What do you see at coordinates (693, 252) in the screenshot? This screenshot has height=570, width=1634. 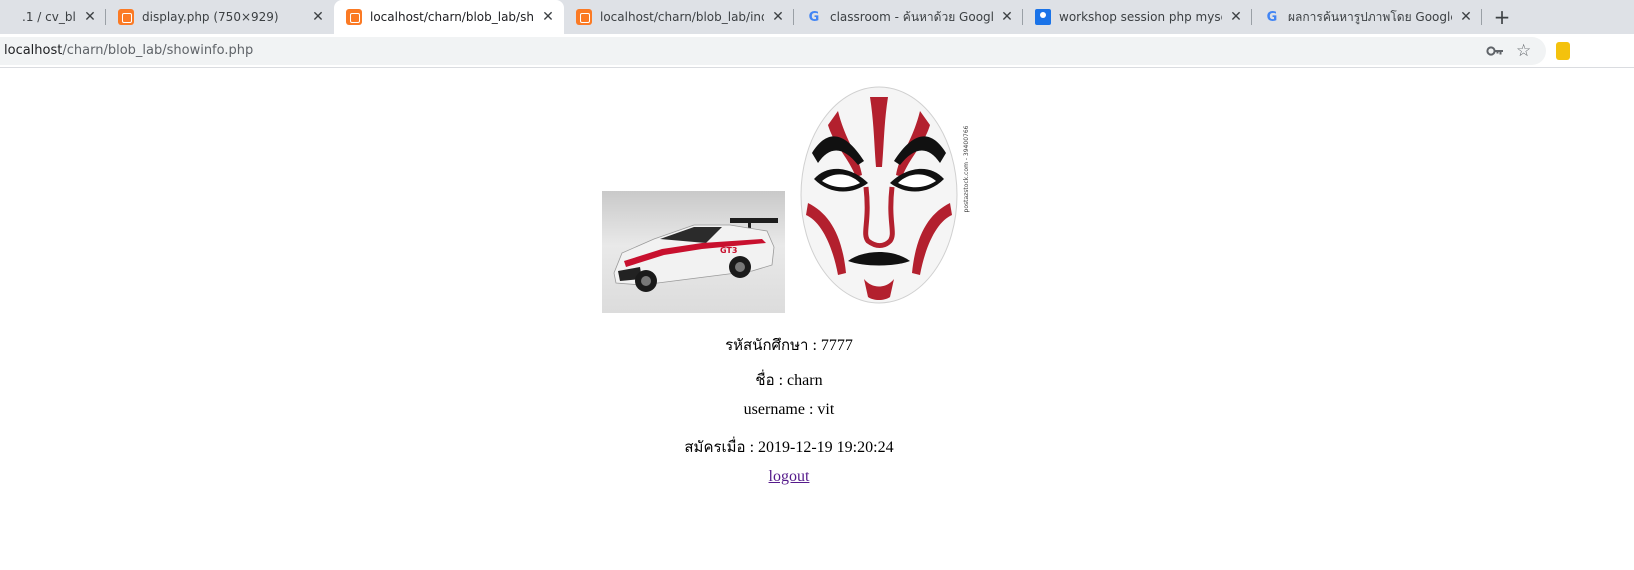 I see `car-image: GT3` at bounding box center [693, 252].